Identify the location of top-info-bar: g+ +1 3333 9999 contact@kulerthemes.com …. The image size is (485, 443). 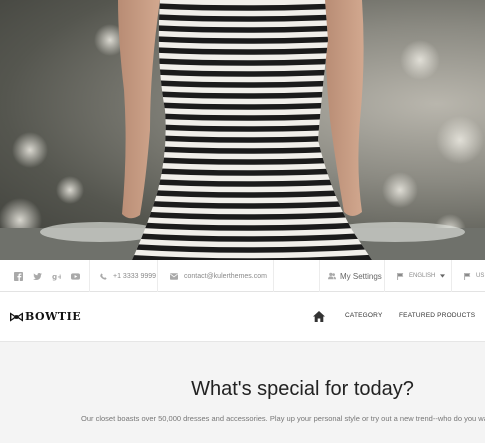
(242, 276).